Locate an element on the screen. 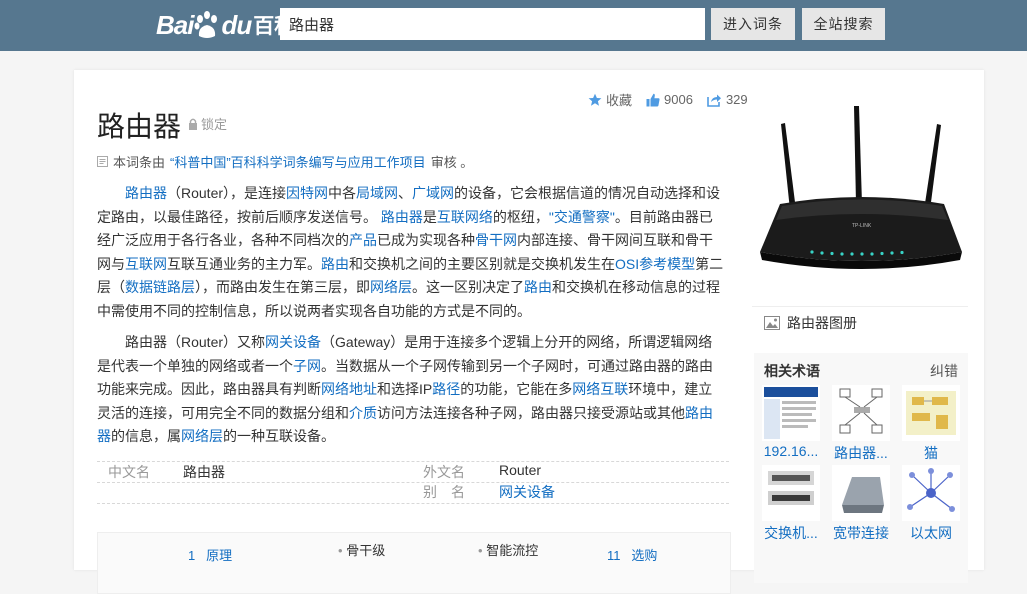  inline-link: 局域网 is located at coordinates (377, 193).